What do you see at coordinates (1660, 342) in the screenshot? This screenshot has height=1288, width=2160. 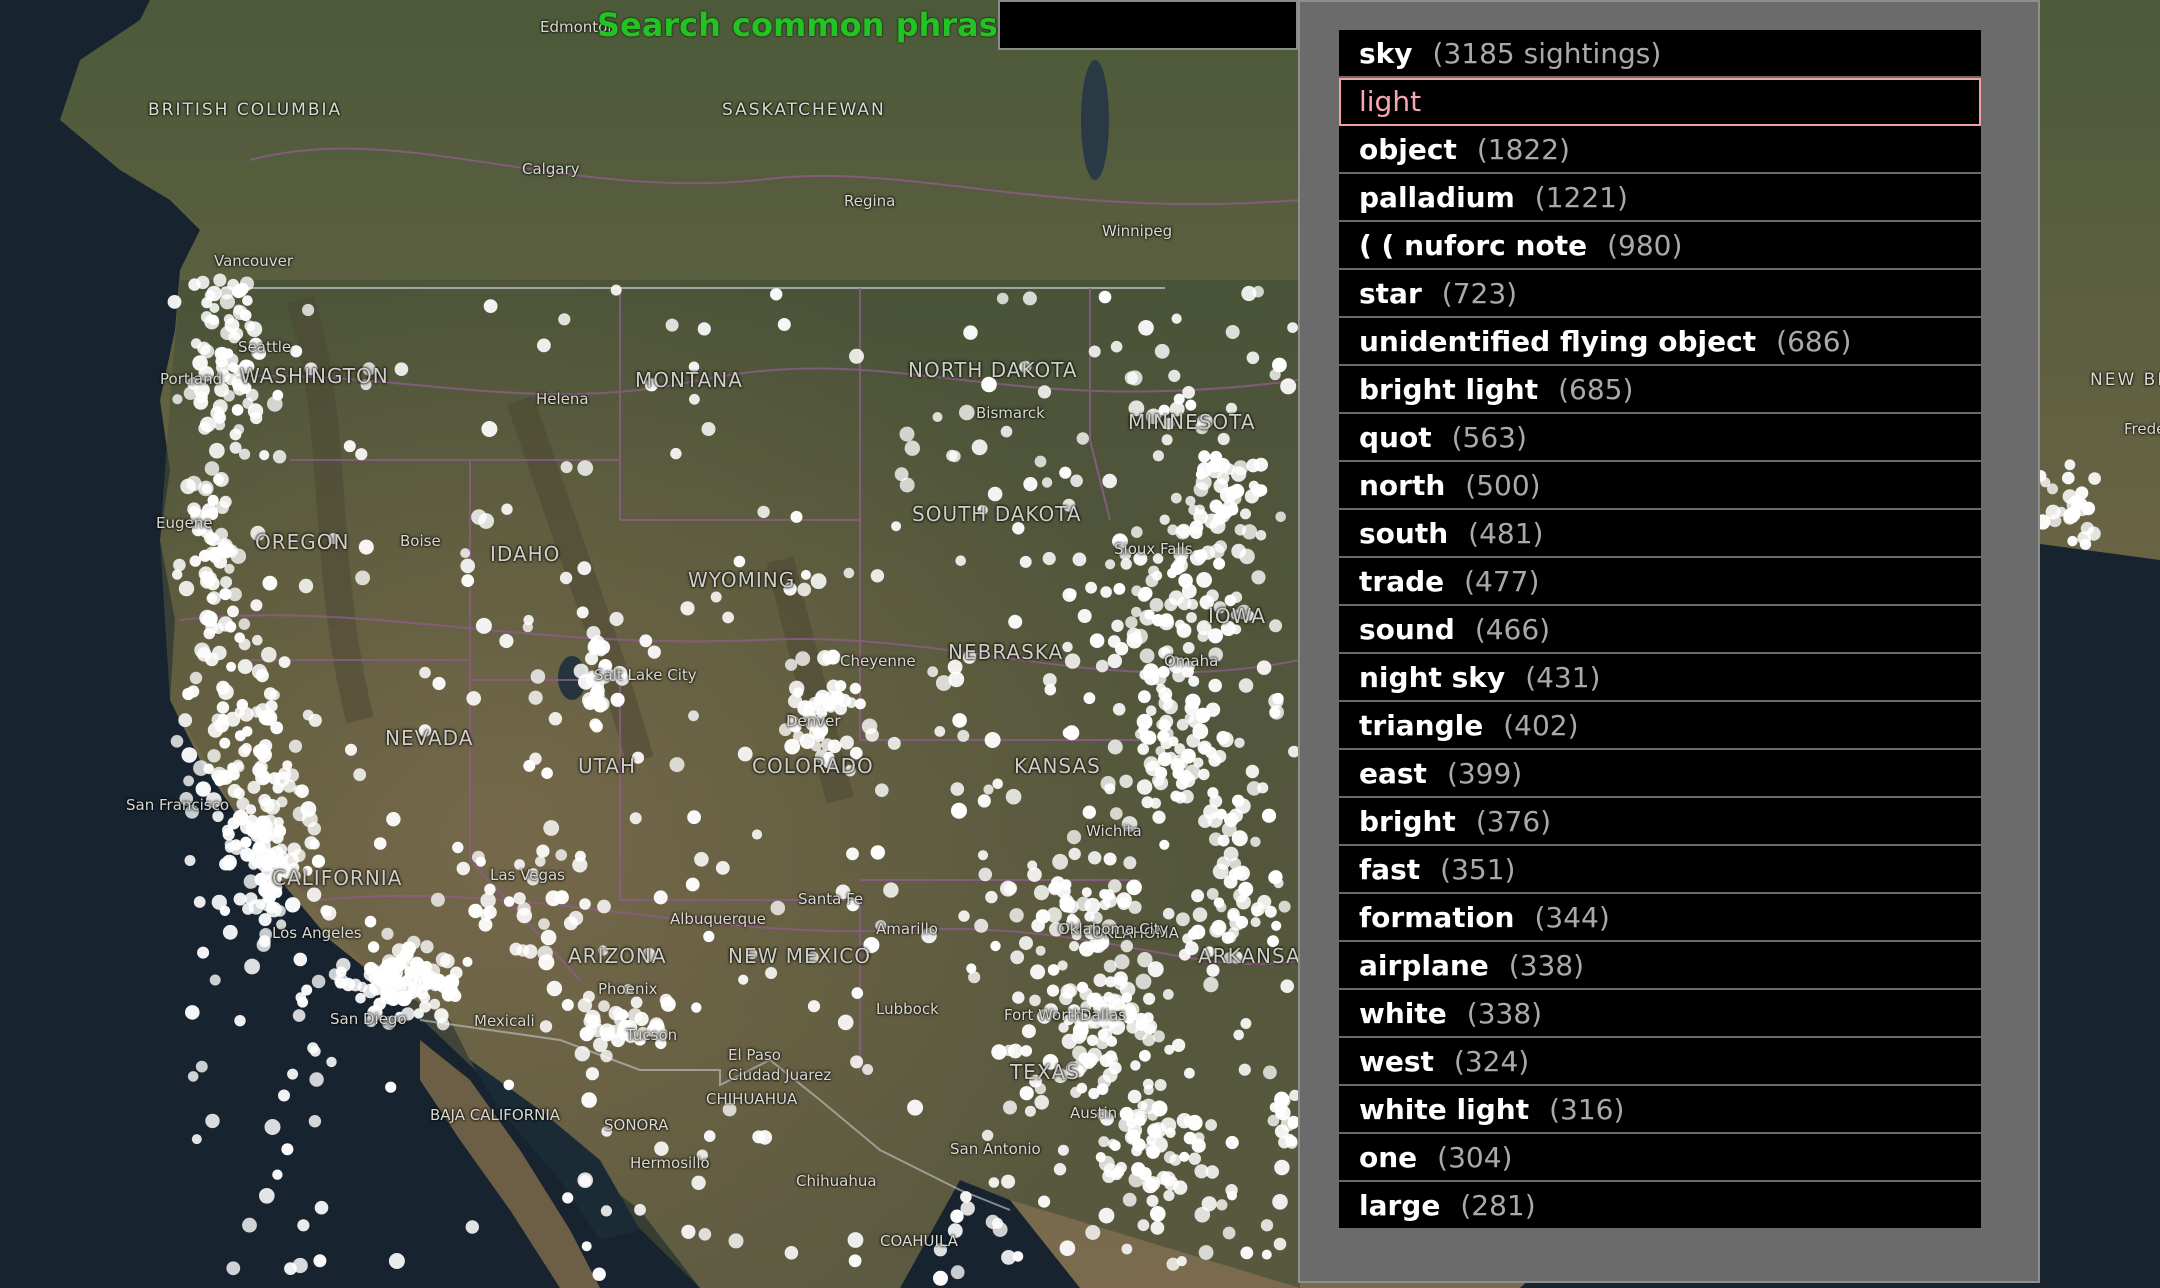 I see `suggestion-item: unidentified flying object (686)` at bounding box center [1660, 342].